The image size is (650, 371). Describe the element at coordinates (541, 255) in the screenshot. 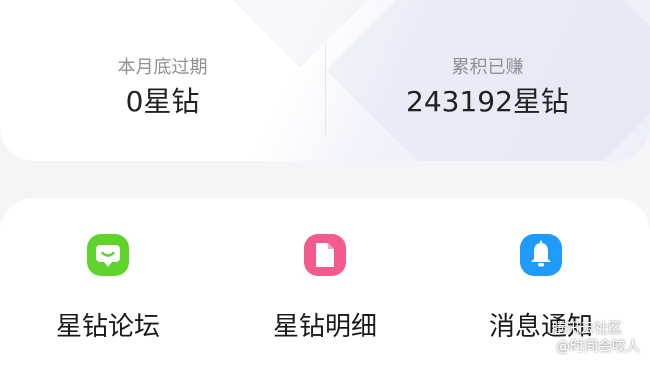

I see `bell-icon` at that location.